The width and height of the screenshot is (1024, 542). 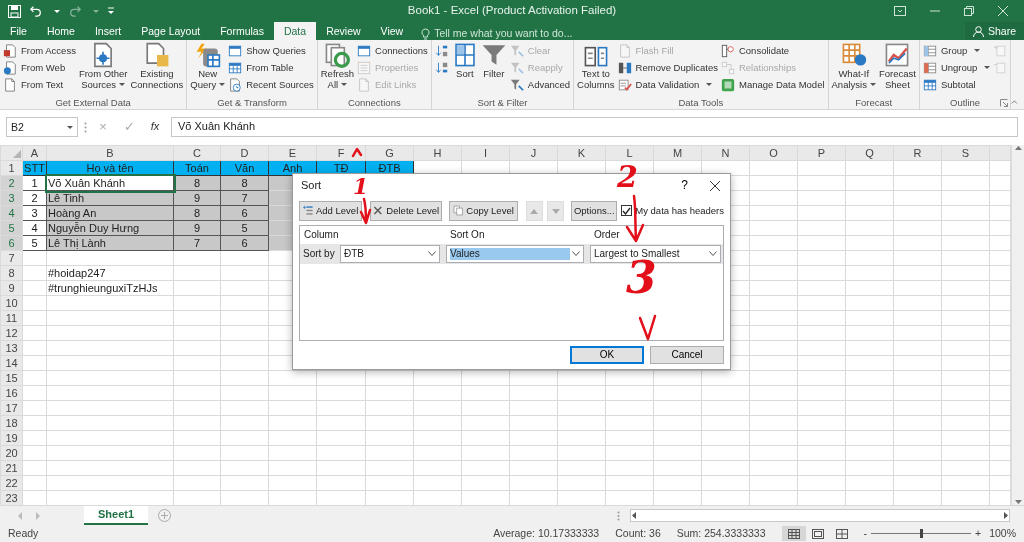 What do you see at coordinates (235, 50) in the screenshot?
I see `window-icon` at bounding box center [235, 50].